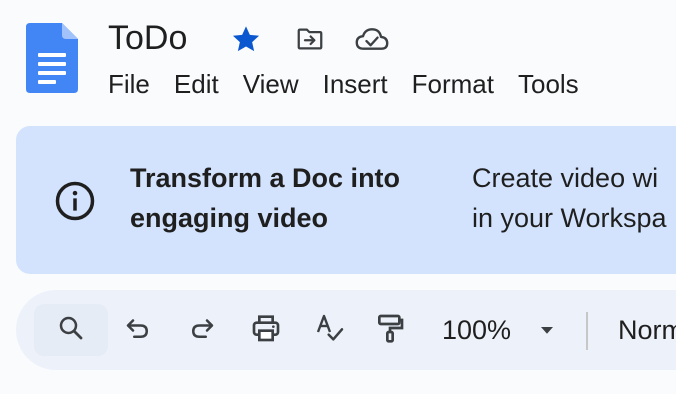  I want to click on move-to-folder-icon, so click(310, 39).